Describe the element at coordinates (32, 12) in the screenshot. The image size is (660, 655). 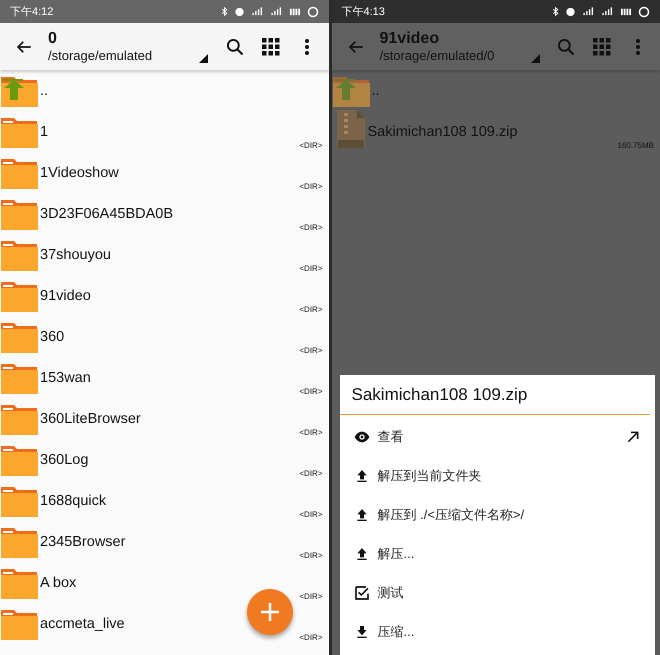
I see `status-time: 下午4:12` at that location.